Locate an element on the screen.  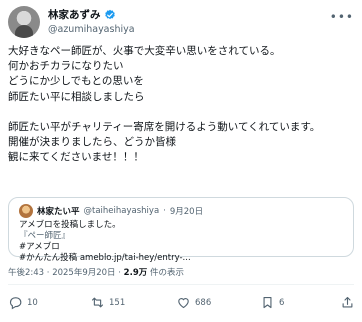
author-display-name: 林家あずみ is located at coordinates (74, 14).